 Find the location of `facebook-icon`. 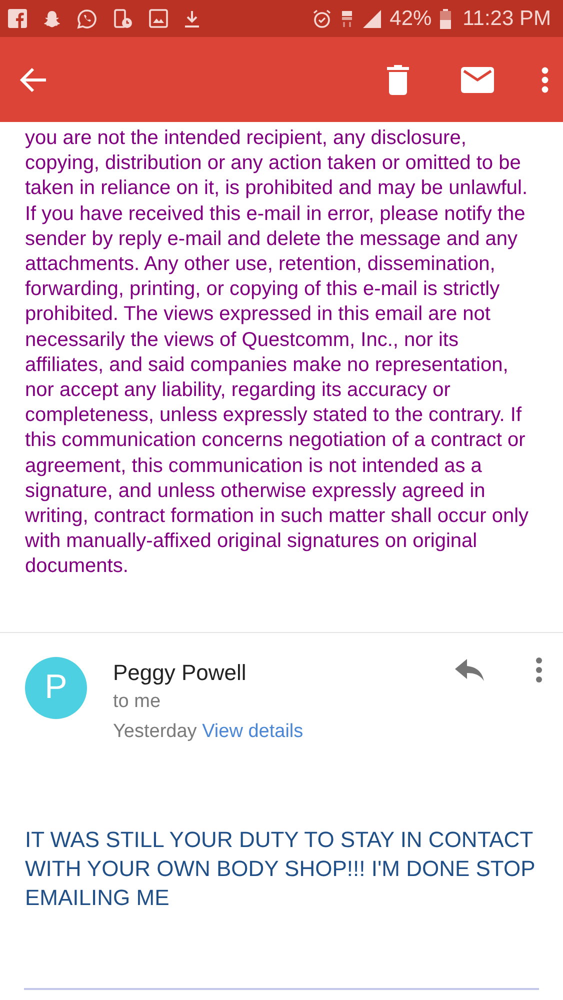

facebook-icon is located at coordinates (17, 18).